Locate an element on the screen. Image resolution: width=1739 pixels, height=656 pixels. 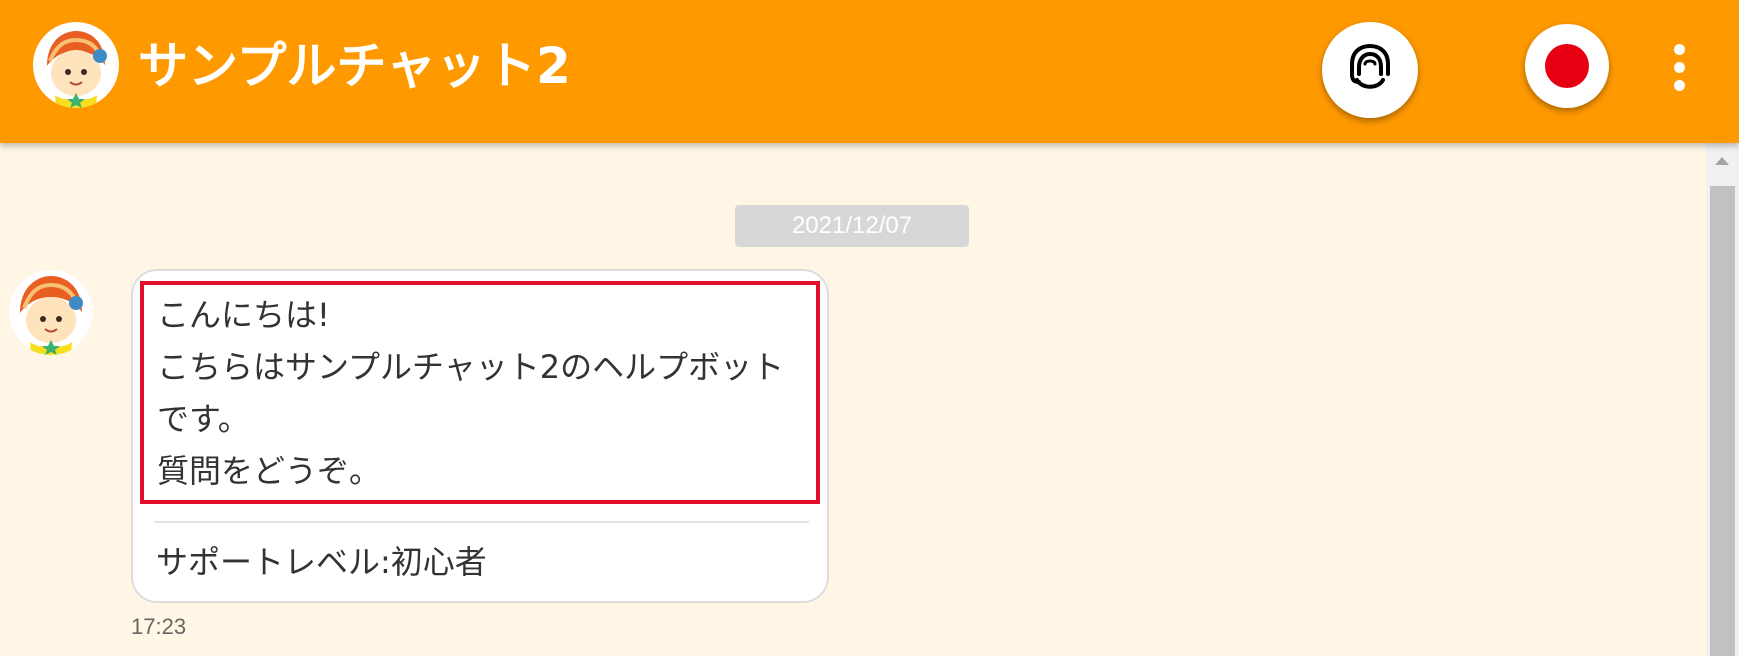
vertical-scrollbar is located at coordinates (1722, 399).